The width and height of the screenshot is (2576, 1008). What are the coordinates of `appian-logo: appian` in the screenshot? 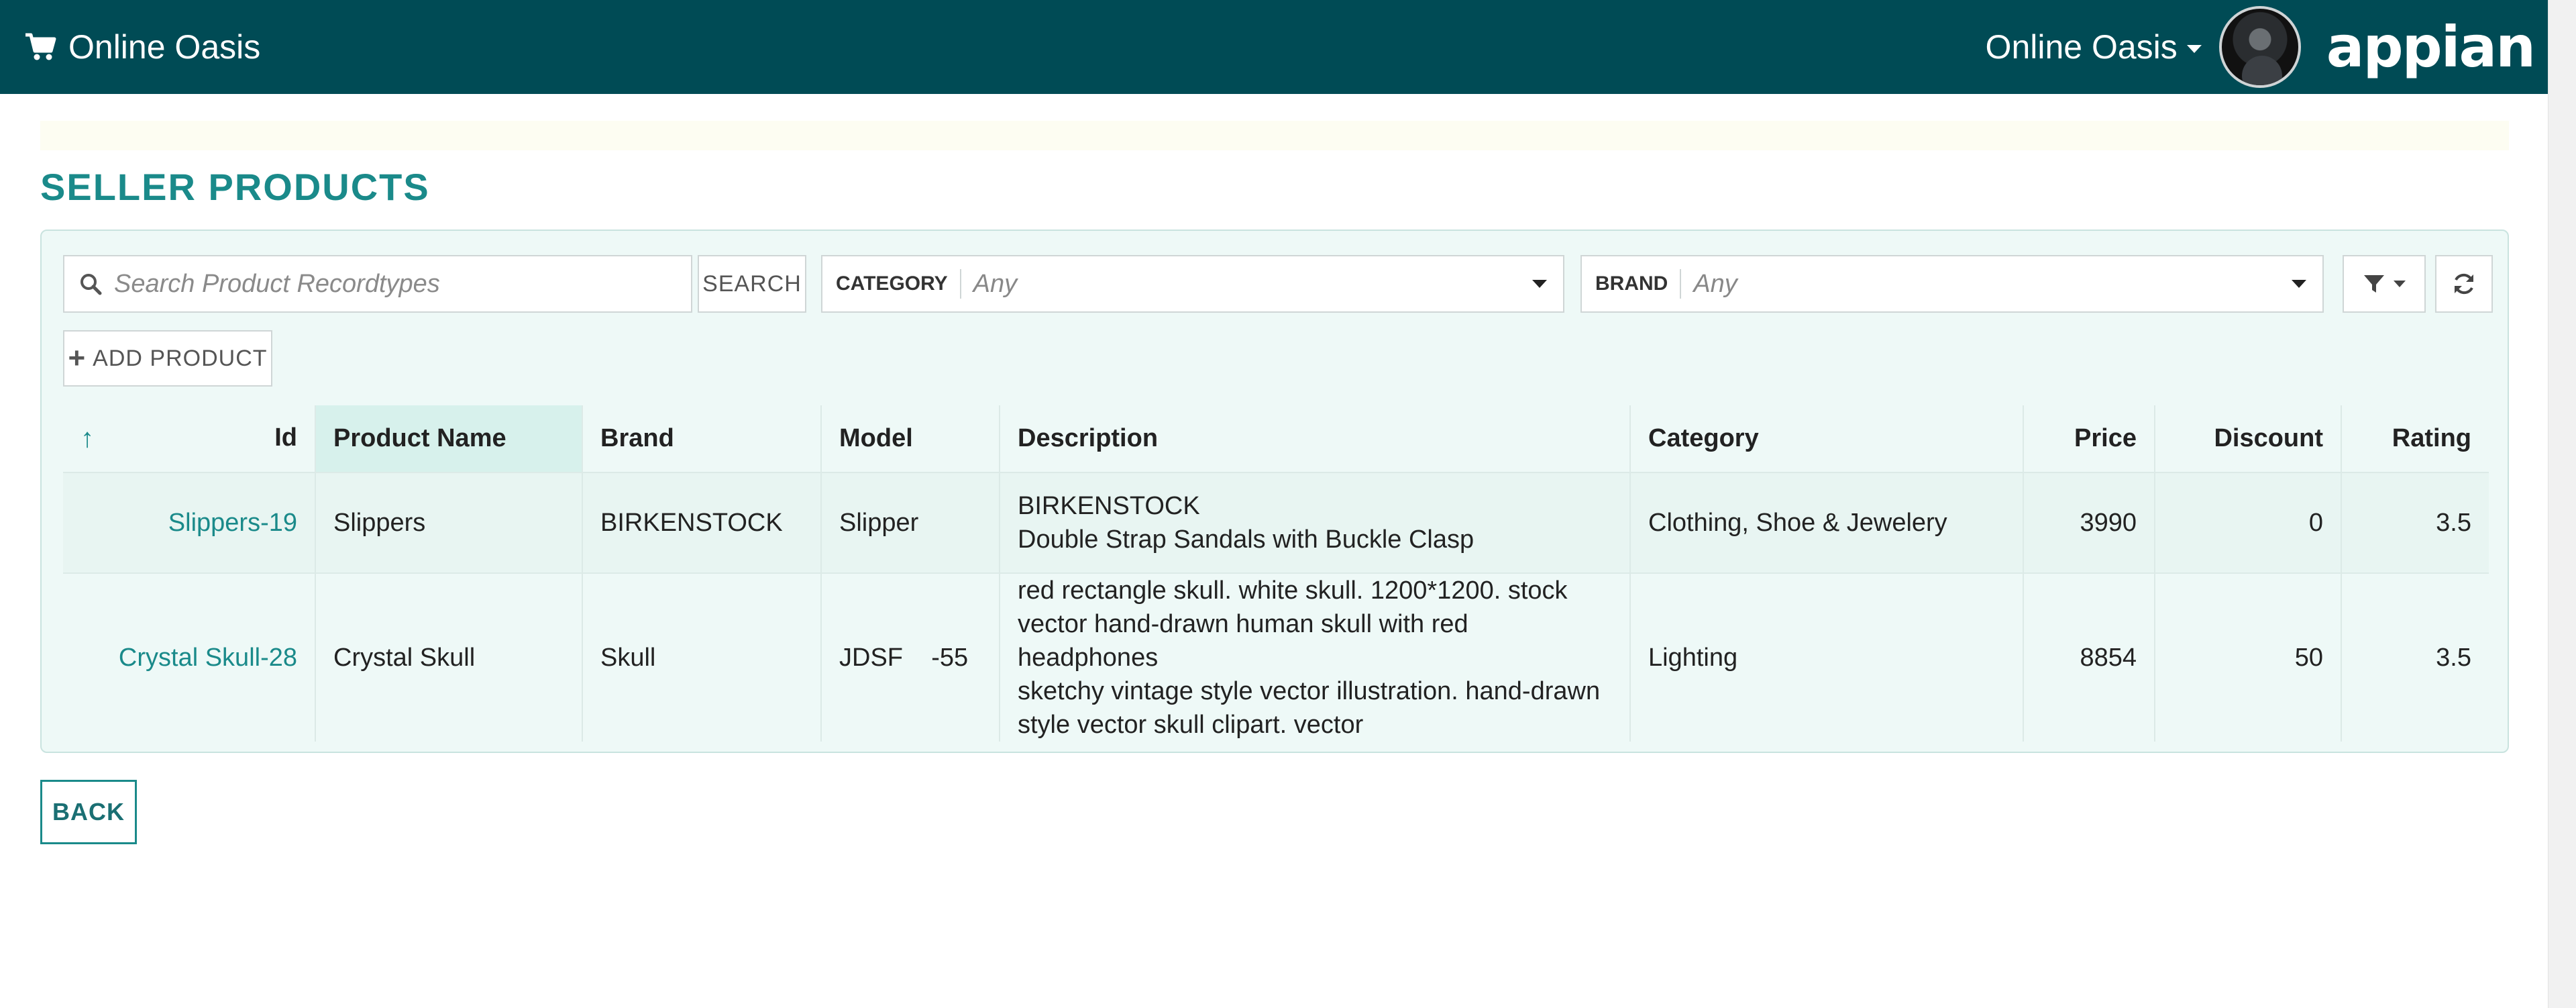 It's located at (2431, 47).